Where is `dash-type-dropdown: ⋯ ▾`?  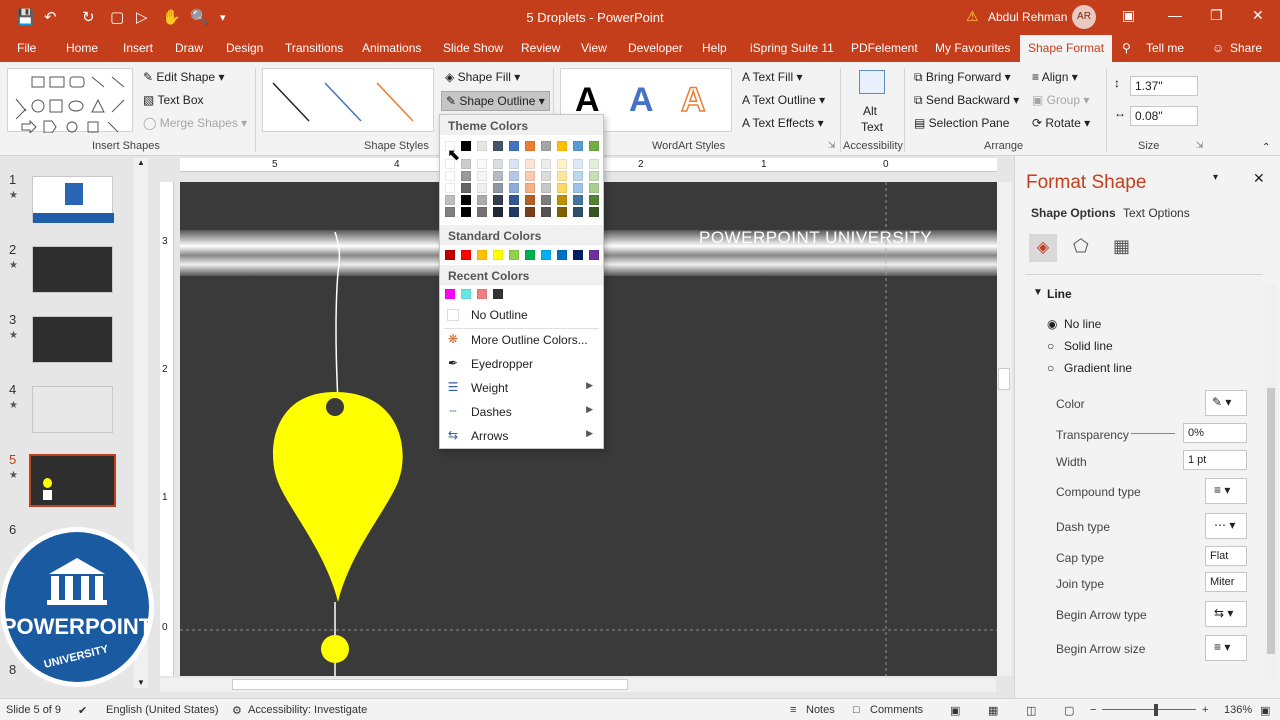
dash-type-dropdown: ⋯ ▾ is located at coordinates (1226, 526).